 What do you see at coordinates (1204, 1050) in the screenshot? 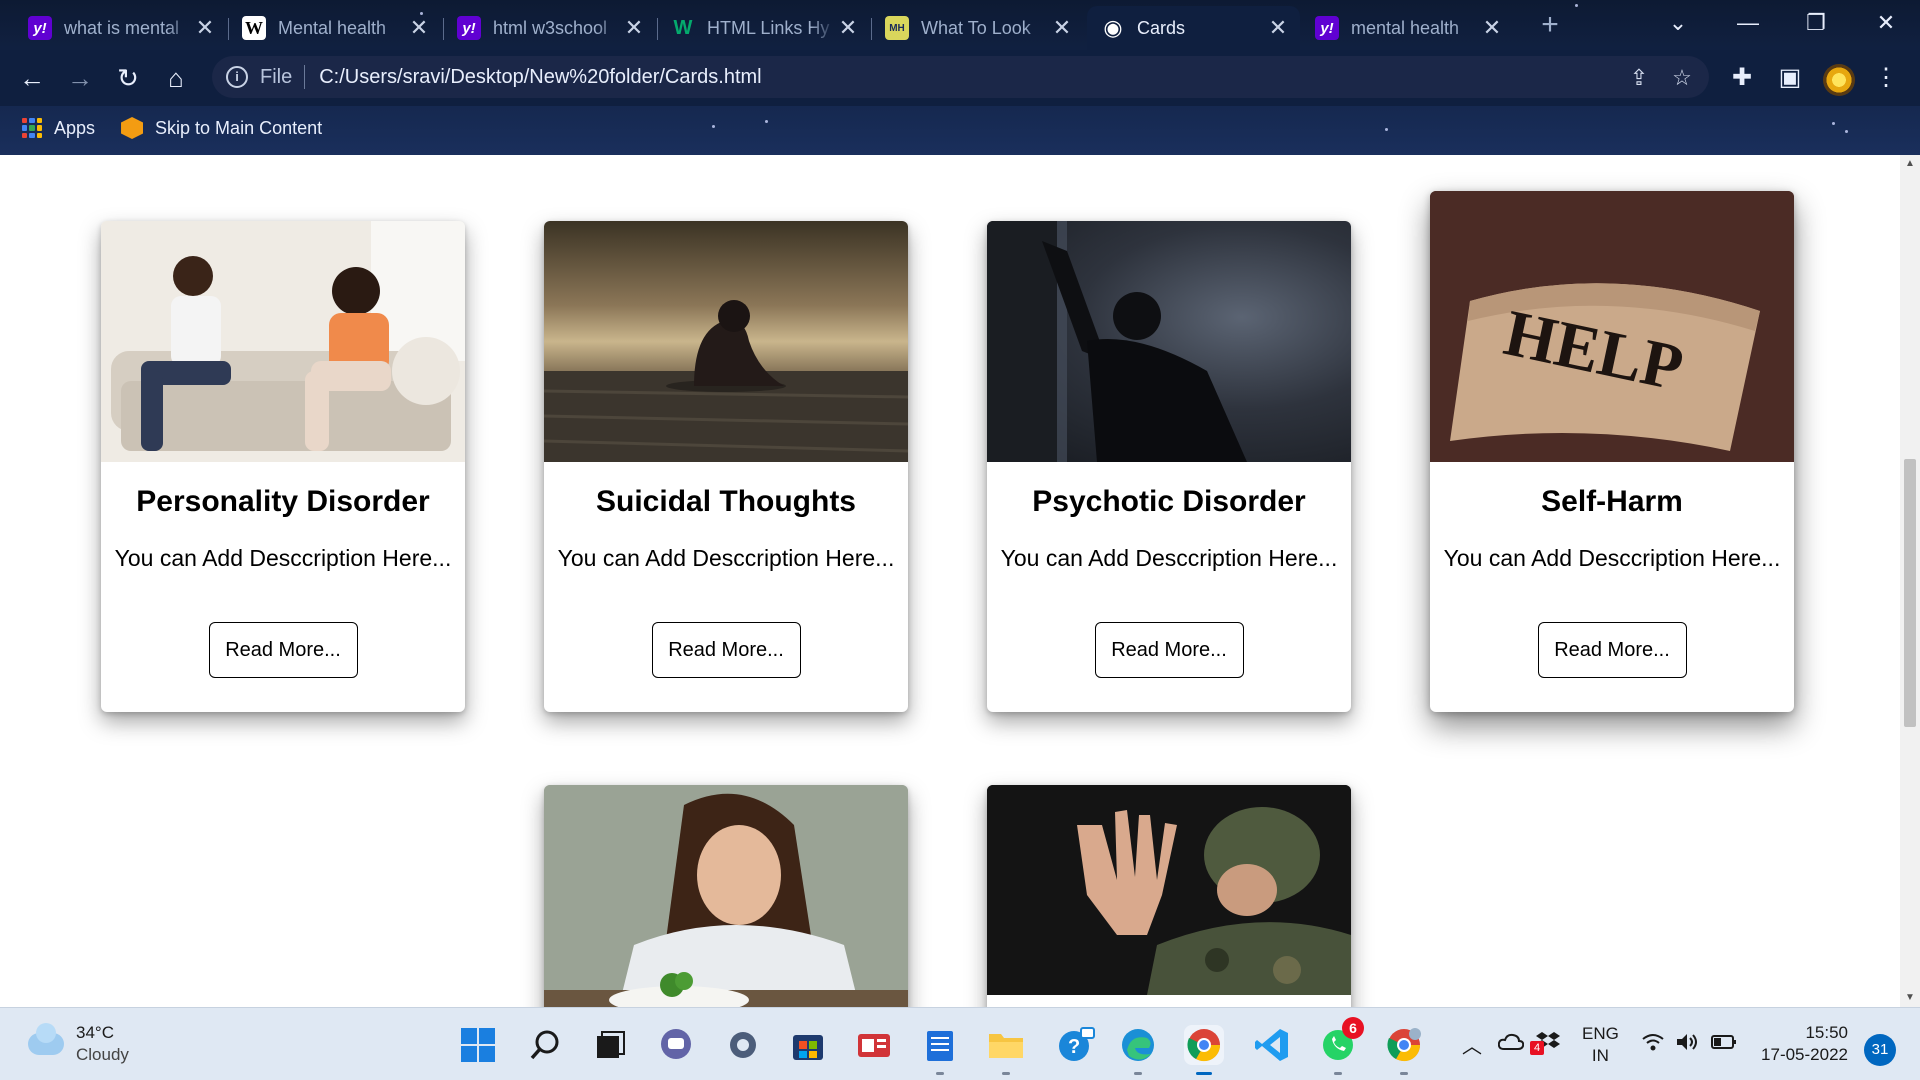
I see `chrome-icon` at bounding box center [1204, 1050].